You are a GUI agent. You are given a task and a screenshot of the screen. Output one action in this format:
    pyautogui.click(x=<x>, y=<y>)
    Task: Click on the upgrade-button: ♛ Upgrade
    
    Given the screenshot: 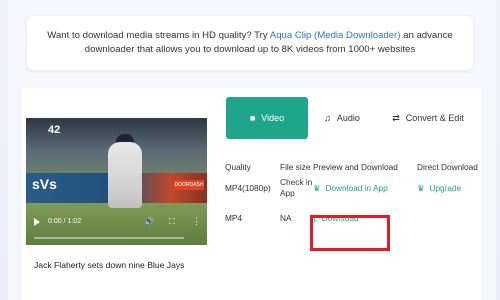 What is the action you would take?
    pyautogui.click(x=448, y=191)
    